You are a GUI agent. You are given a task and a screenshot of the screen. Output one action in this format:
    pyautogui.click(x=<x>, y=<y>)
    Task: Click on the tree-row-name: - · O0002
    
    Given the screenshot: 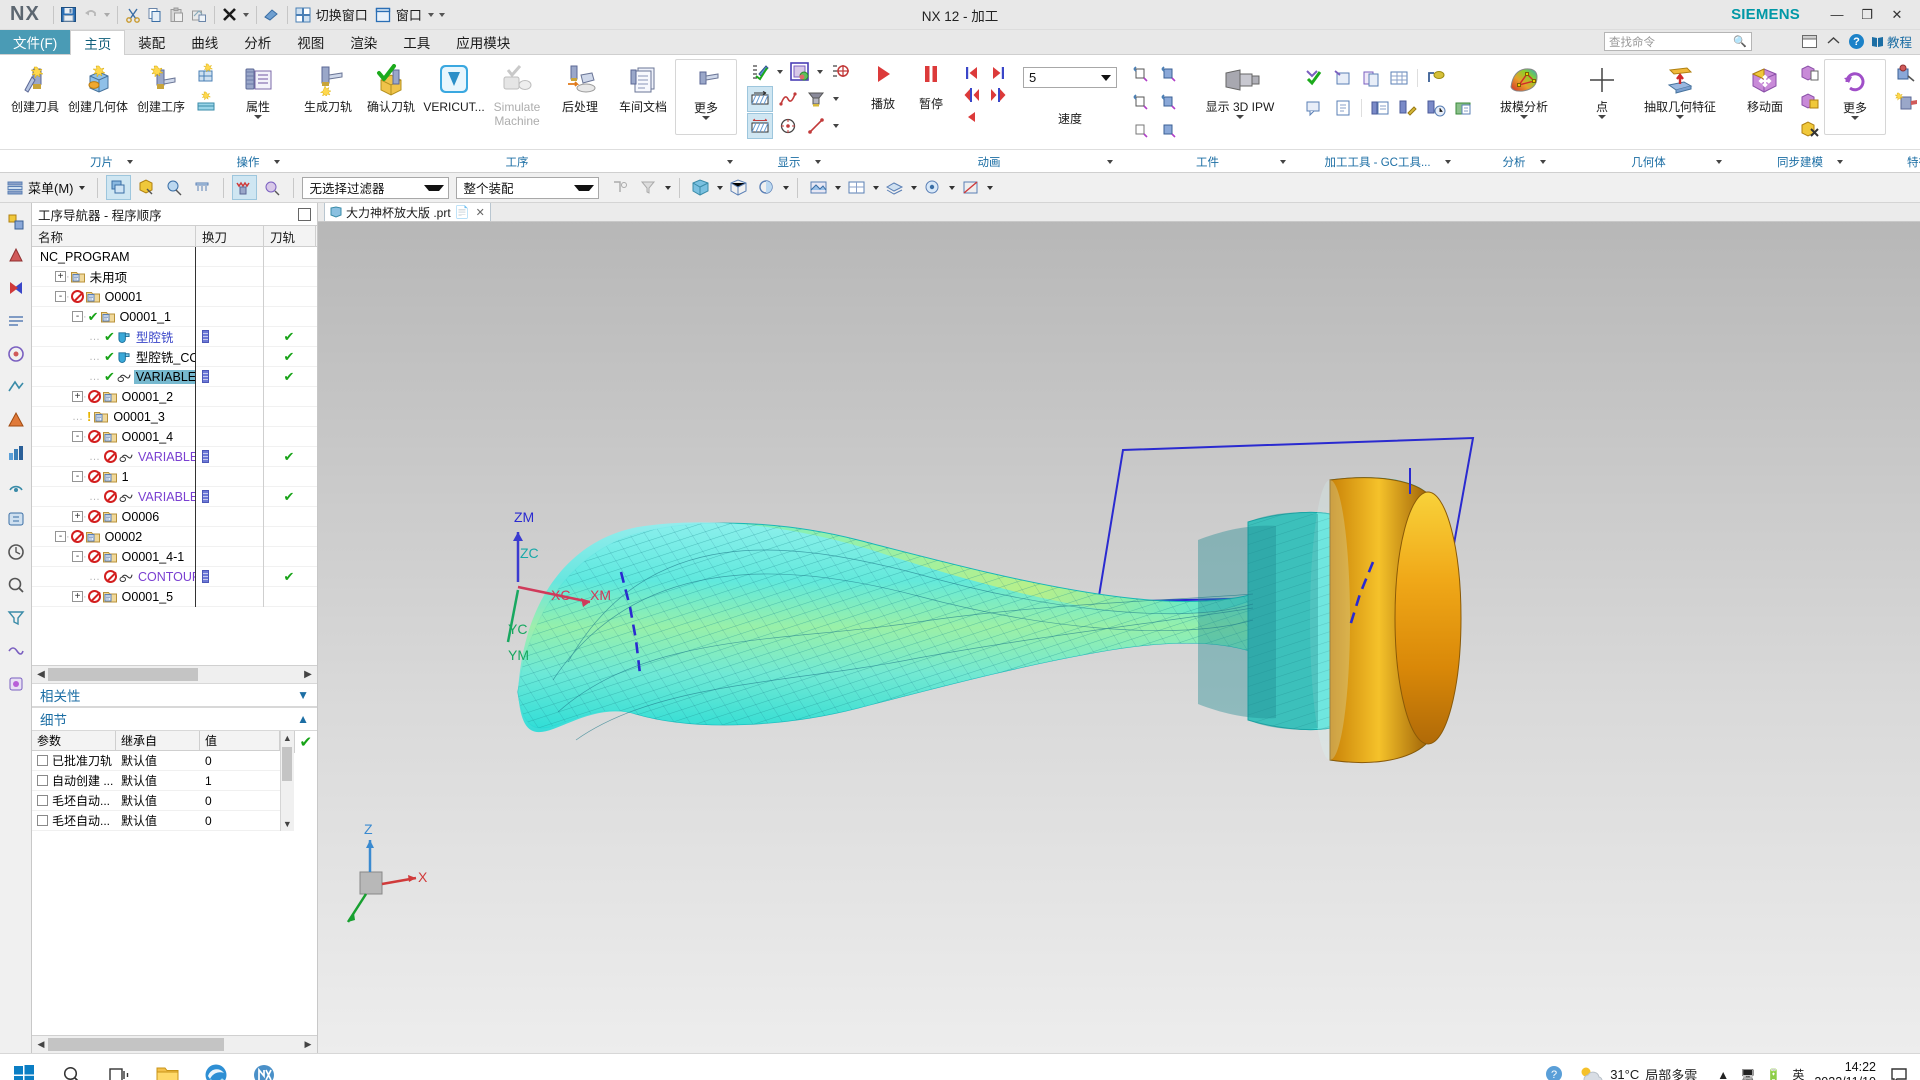 What is the action you would take?
    pyautogui.click(x=114, y=536)
    